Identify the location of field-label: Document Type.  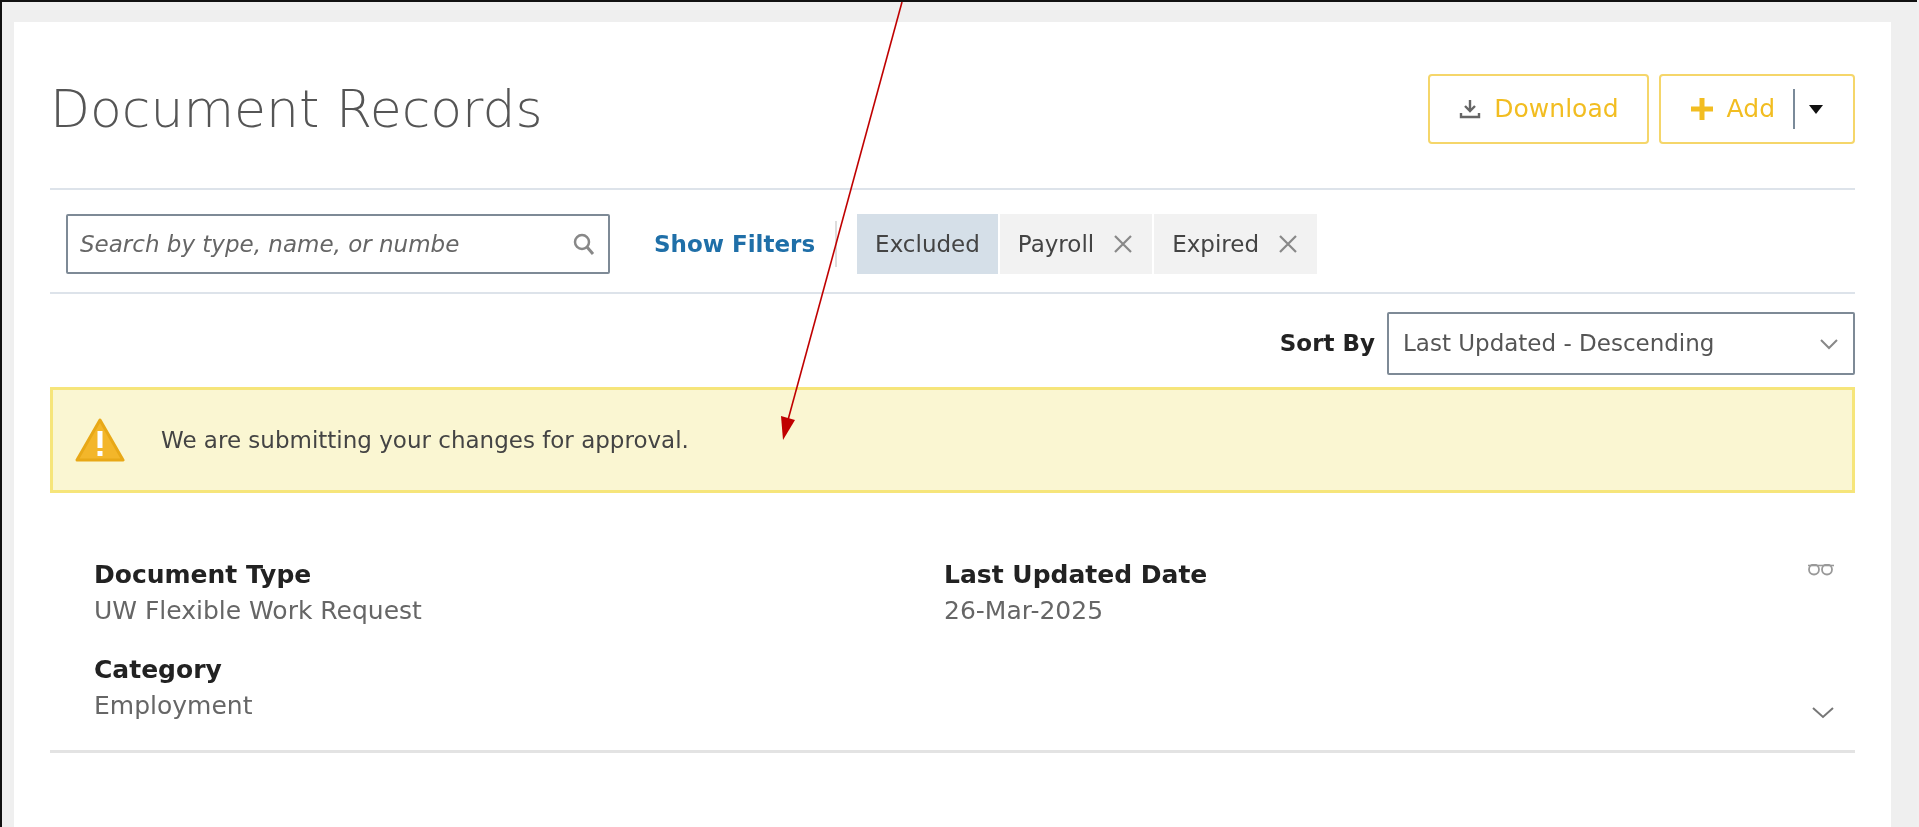
(203, 575).